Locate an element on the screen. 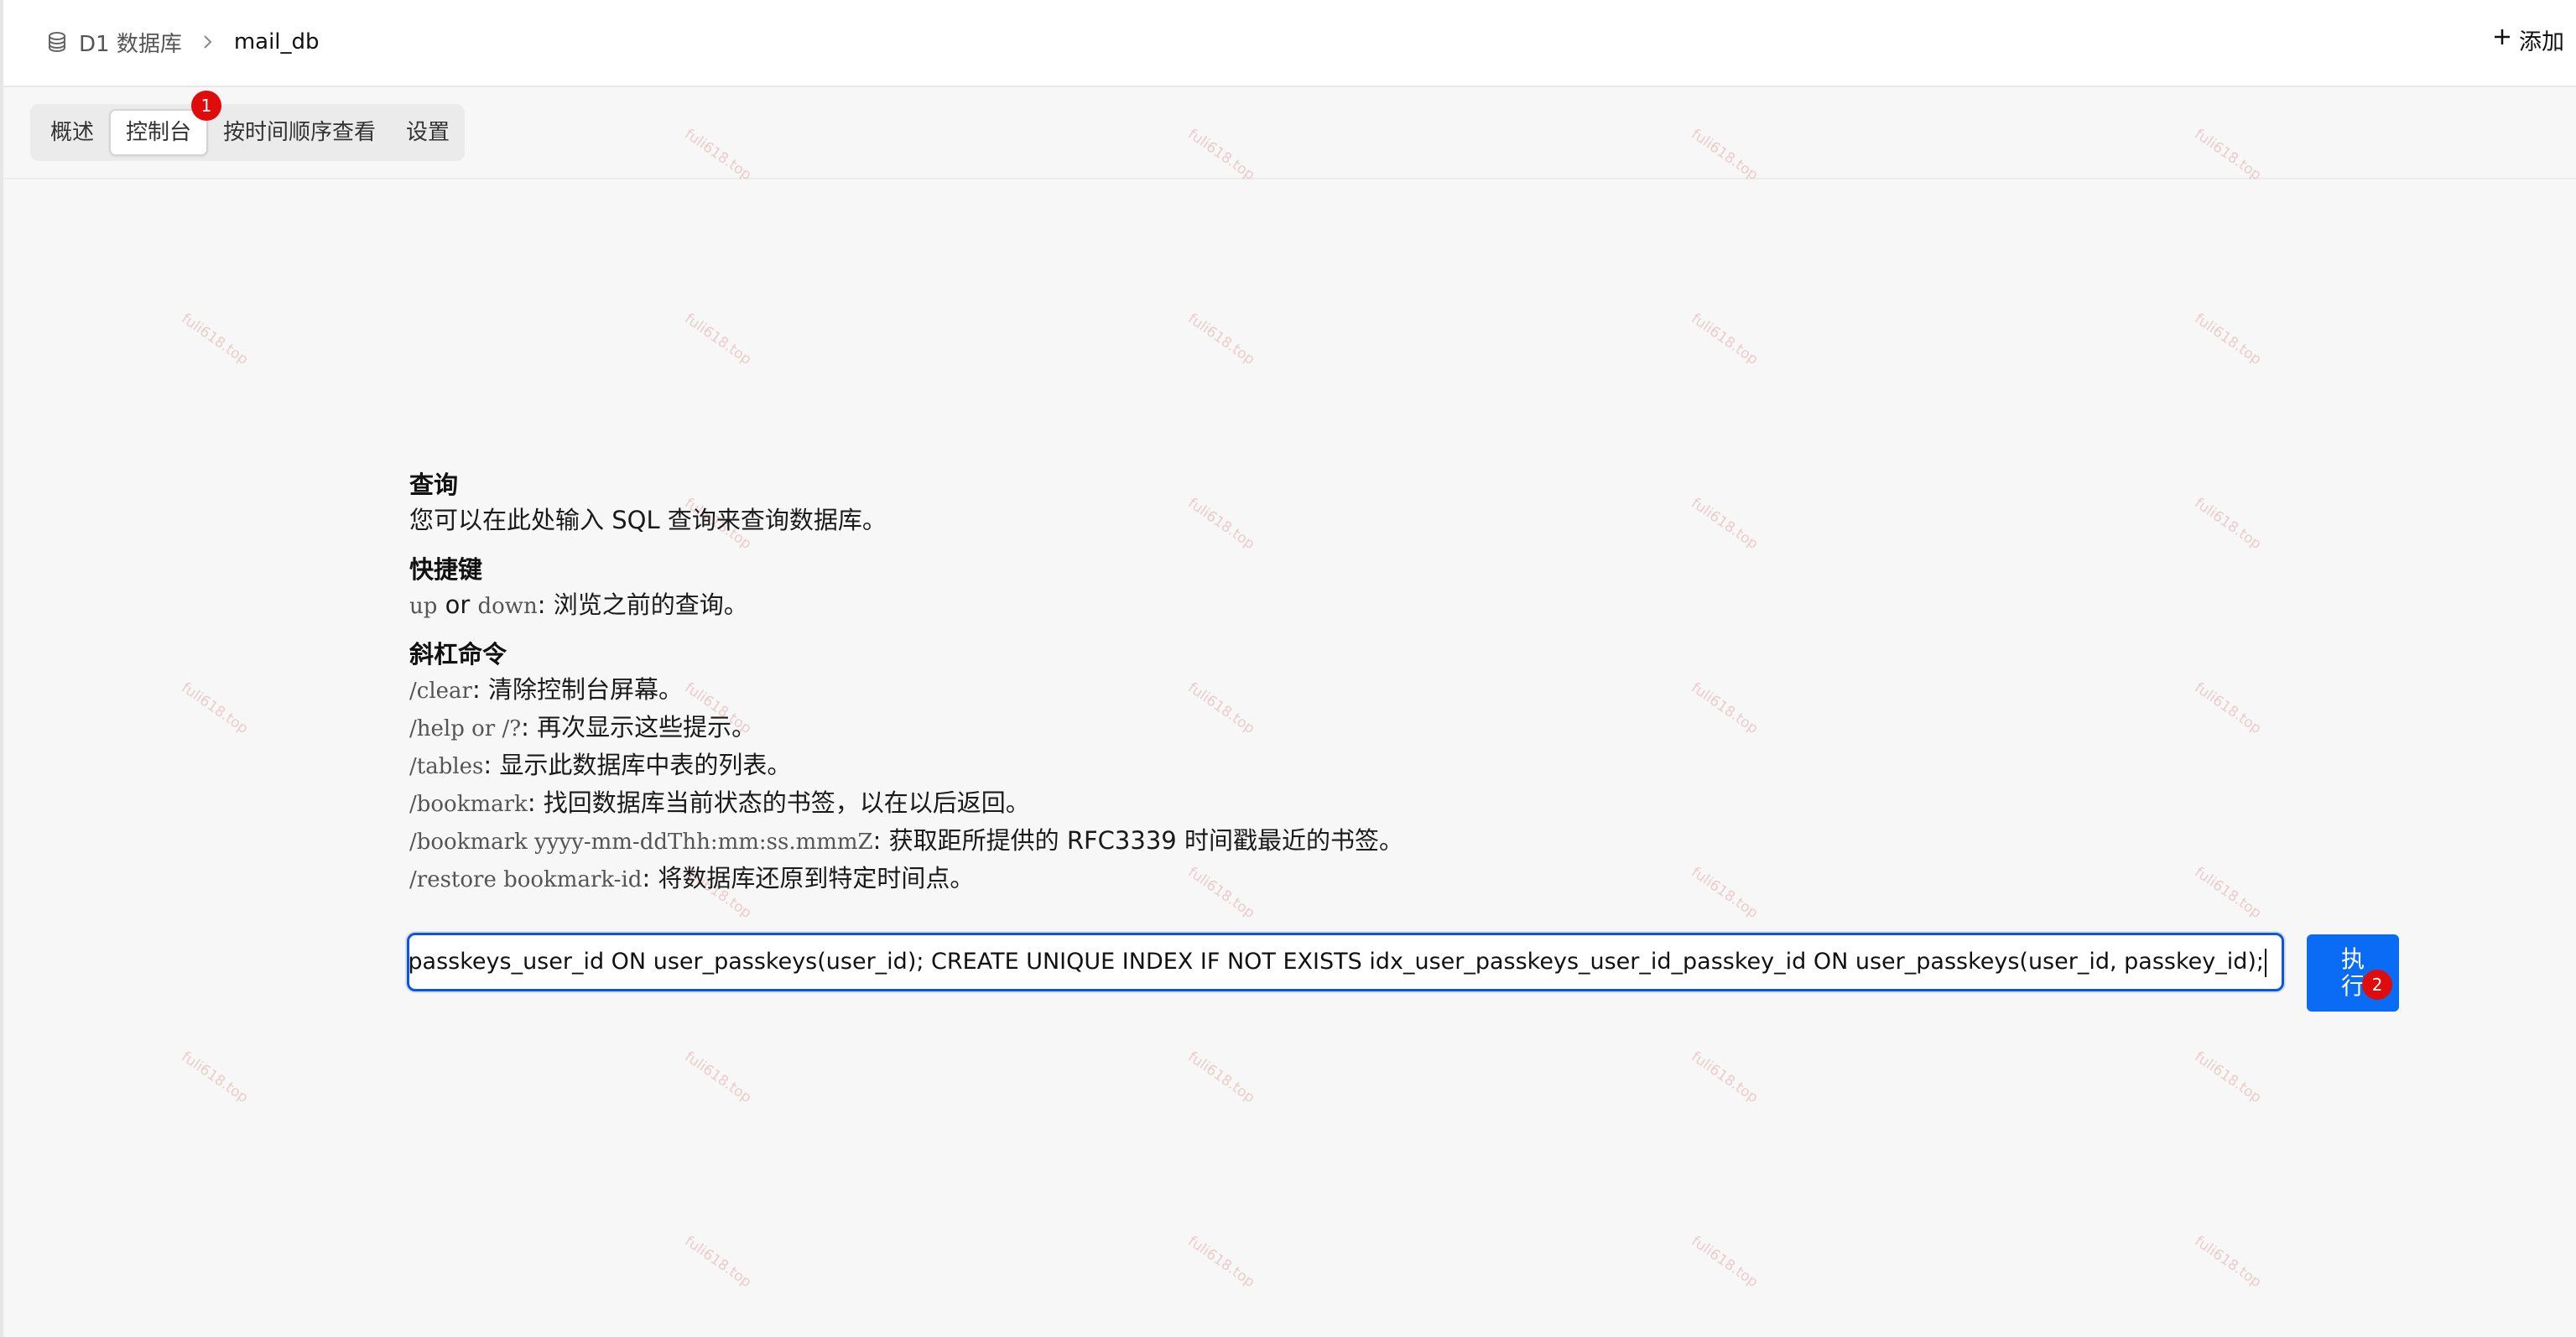 Image resolution: width=2576 pixels, height=1337 pixels. slash-commands-heading: 斜杠命令 is located at coordinates (458, 654).